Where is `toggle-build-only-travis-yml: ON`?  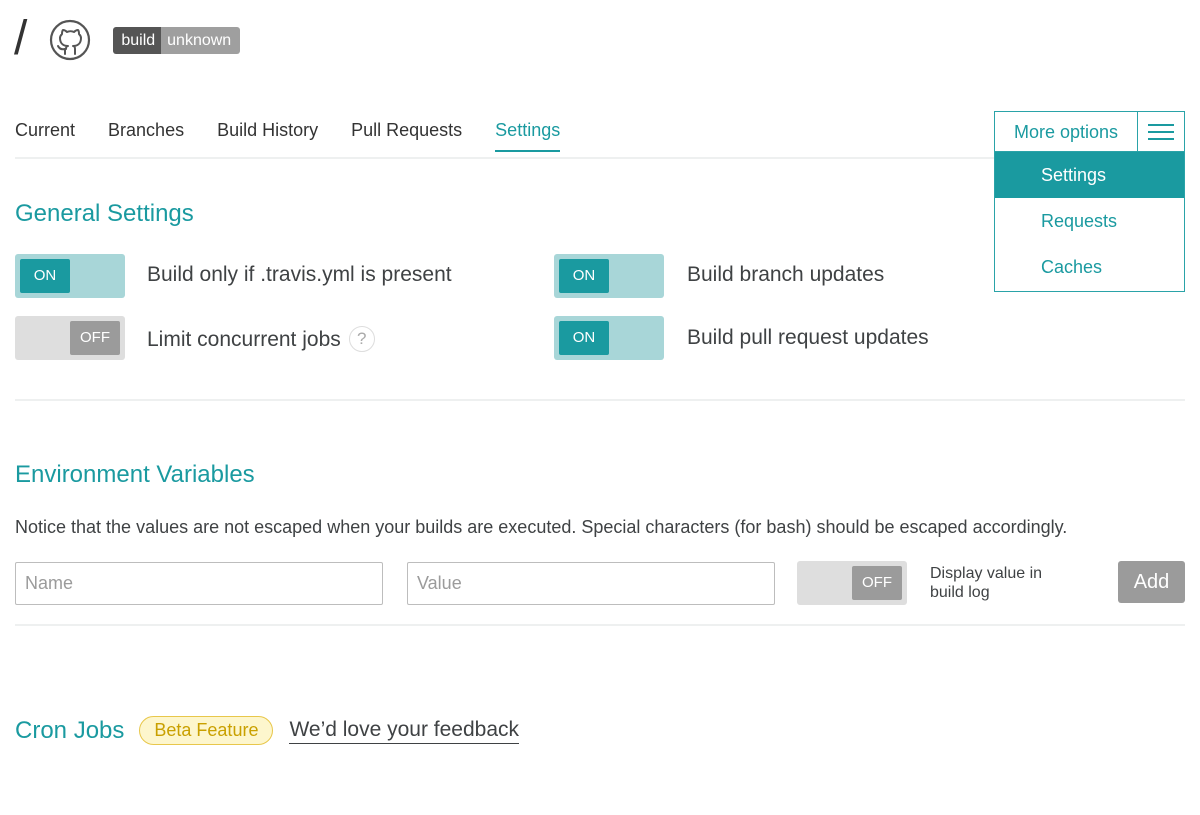
toggle-build-only-travis-yml: ON is located at coordinates (70, 276).